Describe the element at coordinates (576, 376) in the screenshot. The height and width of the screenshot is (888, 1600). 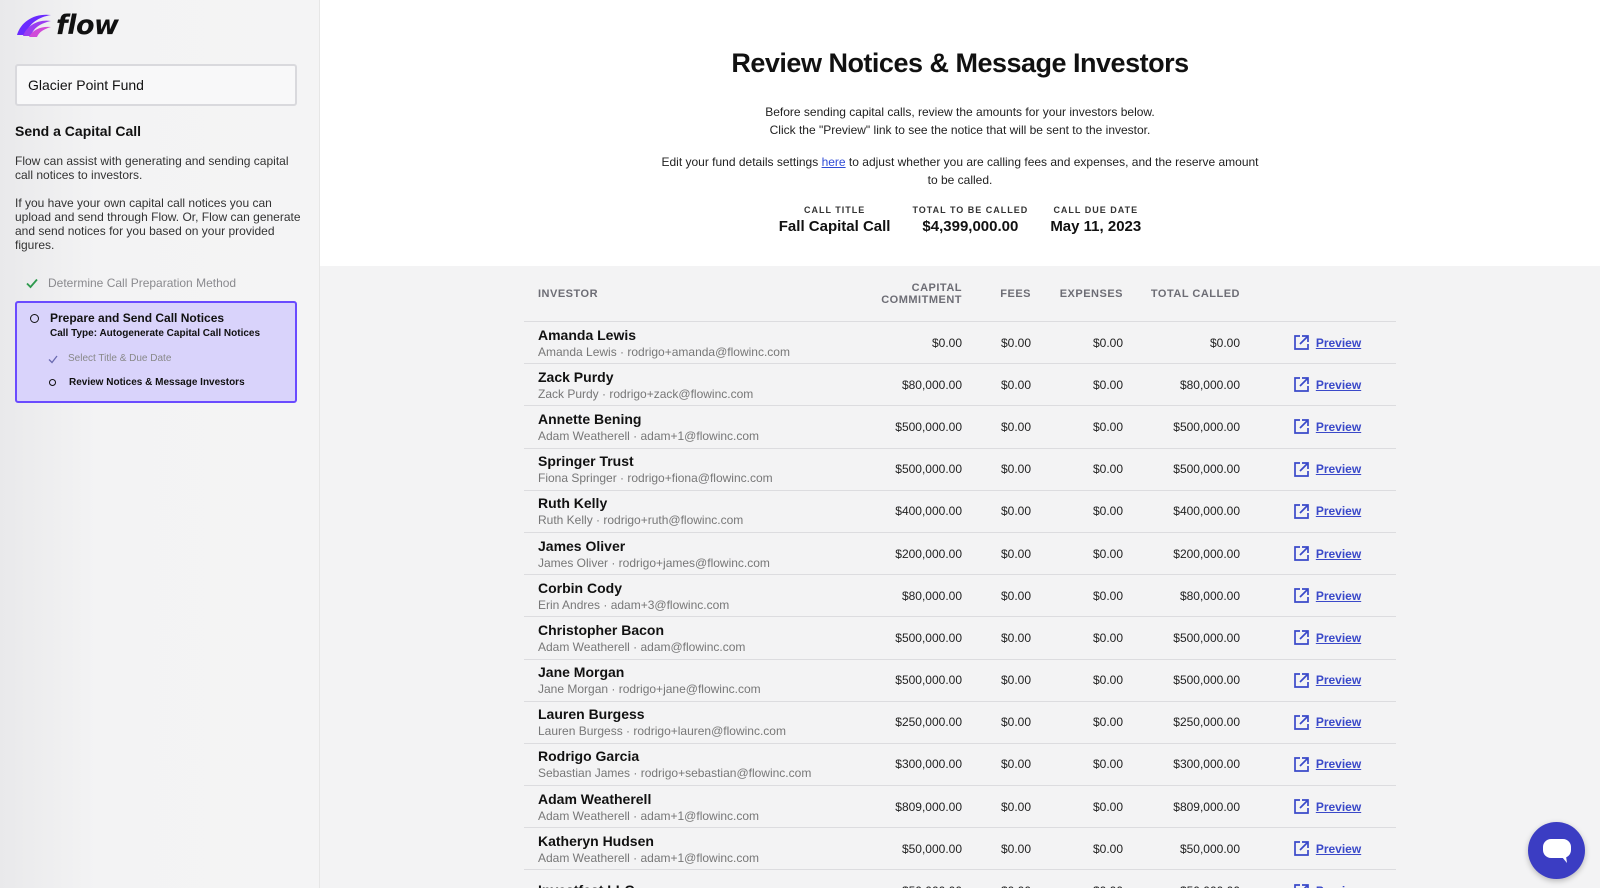
I see `investor-name: Zack Purdy` at that location.